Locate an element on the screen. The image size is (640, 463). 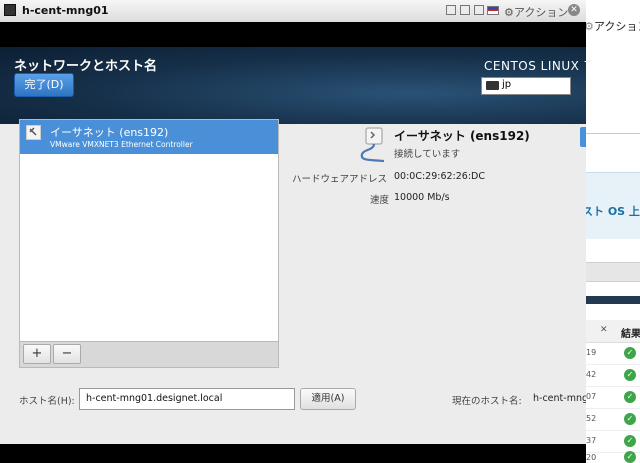
close-icon: ✕ is located at coordinates (574, 10).